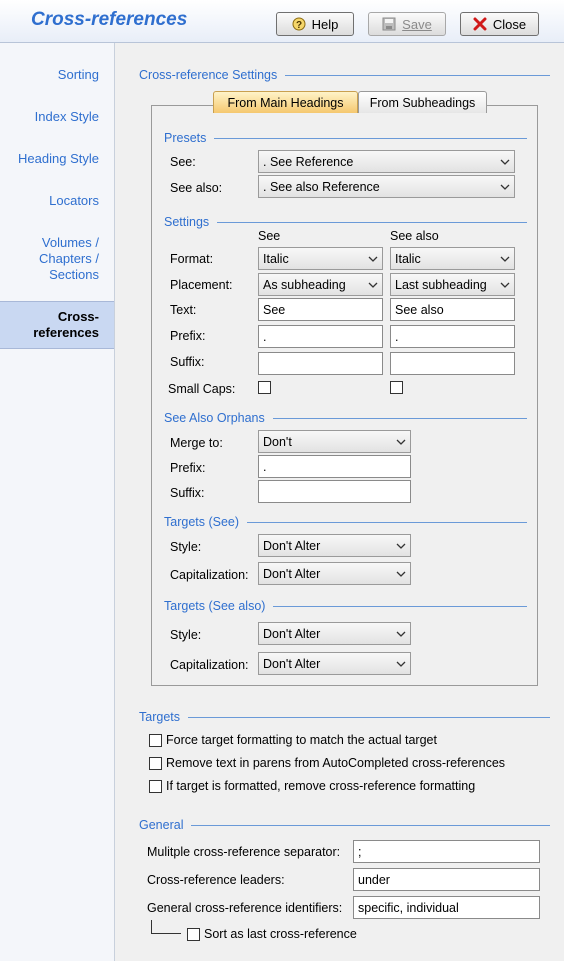  I want to click on section-title: Targets, so click(159, 717).